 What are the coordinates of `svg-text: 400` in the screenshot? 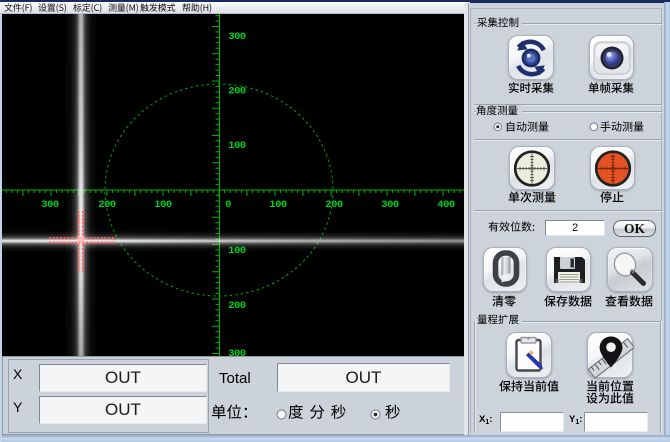 It's located at (446, 205).